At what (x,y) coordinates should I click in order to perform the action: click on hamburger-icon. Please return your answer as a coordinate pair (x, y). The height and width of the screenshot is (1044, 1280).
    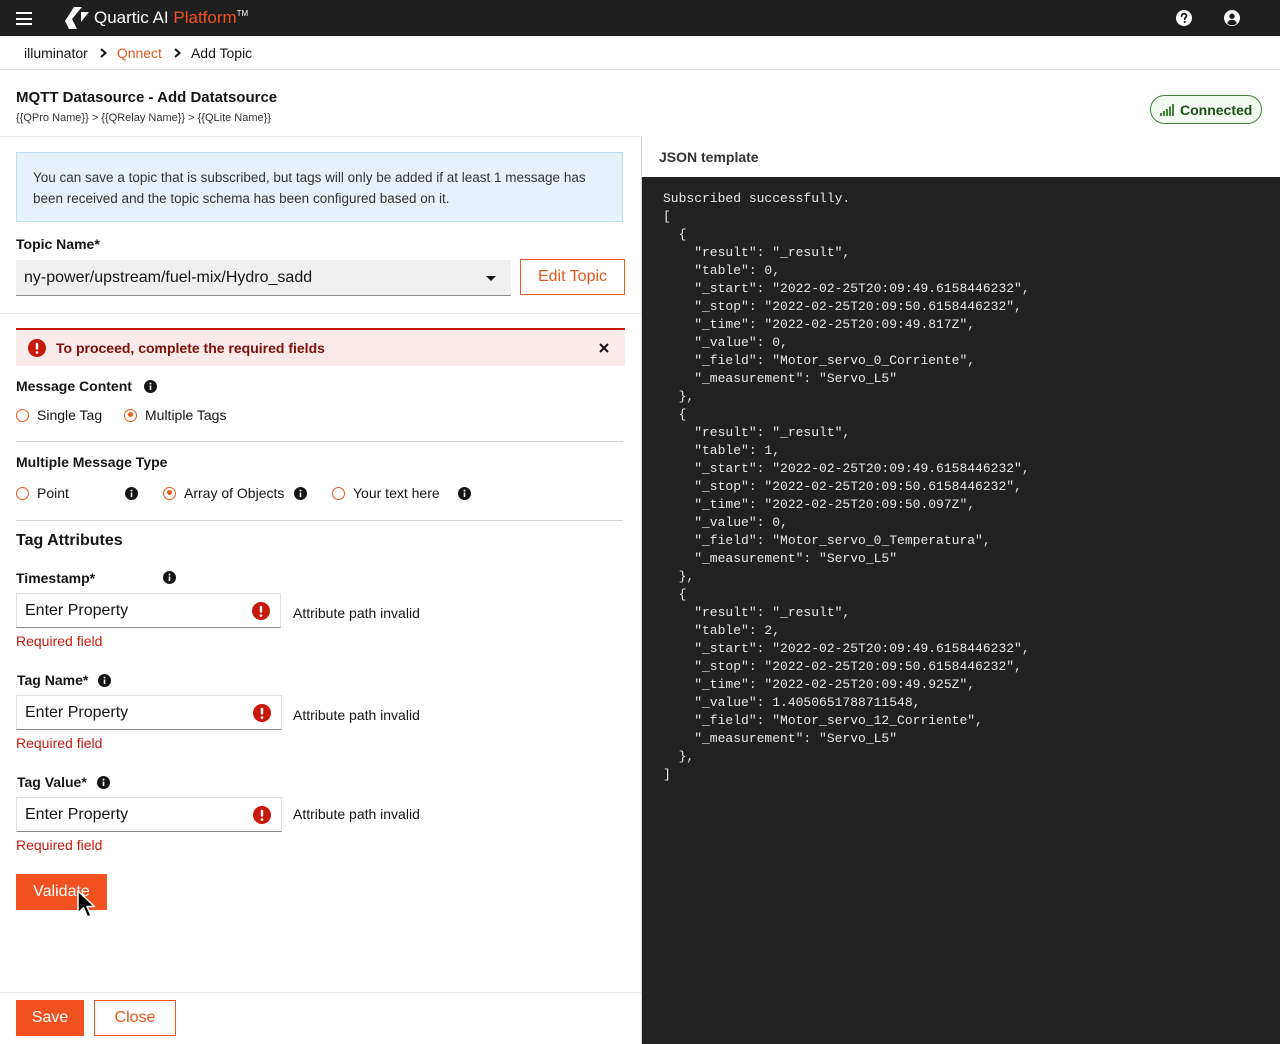
    Looking at the image, I should click on (24, 18).